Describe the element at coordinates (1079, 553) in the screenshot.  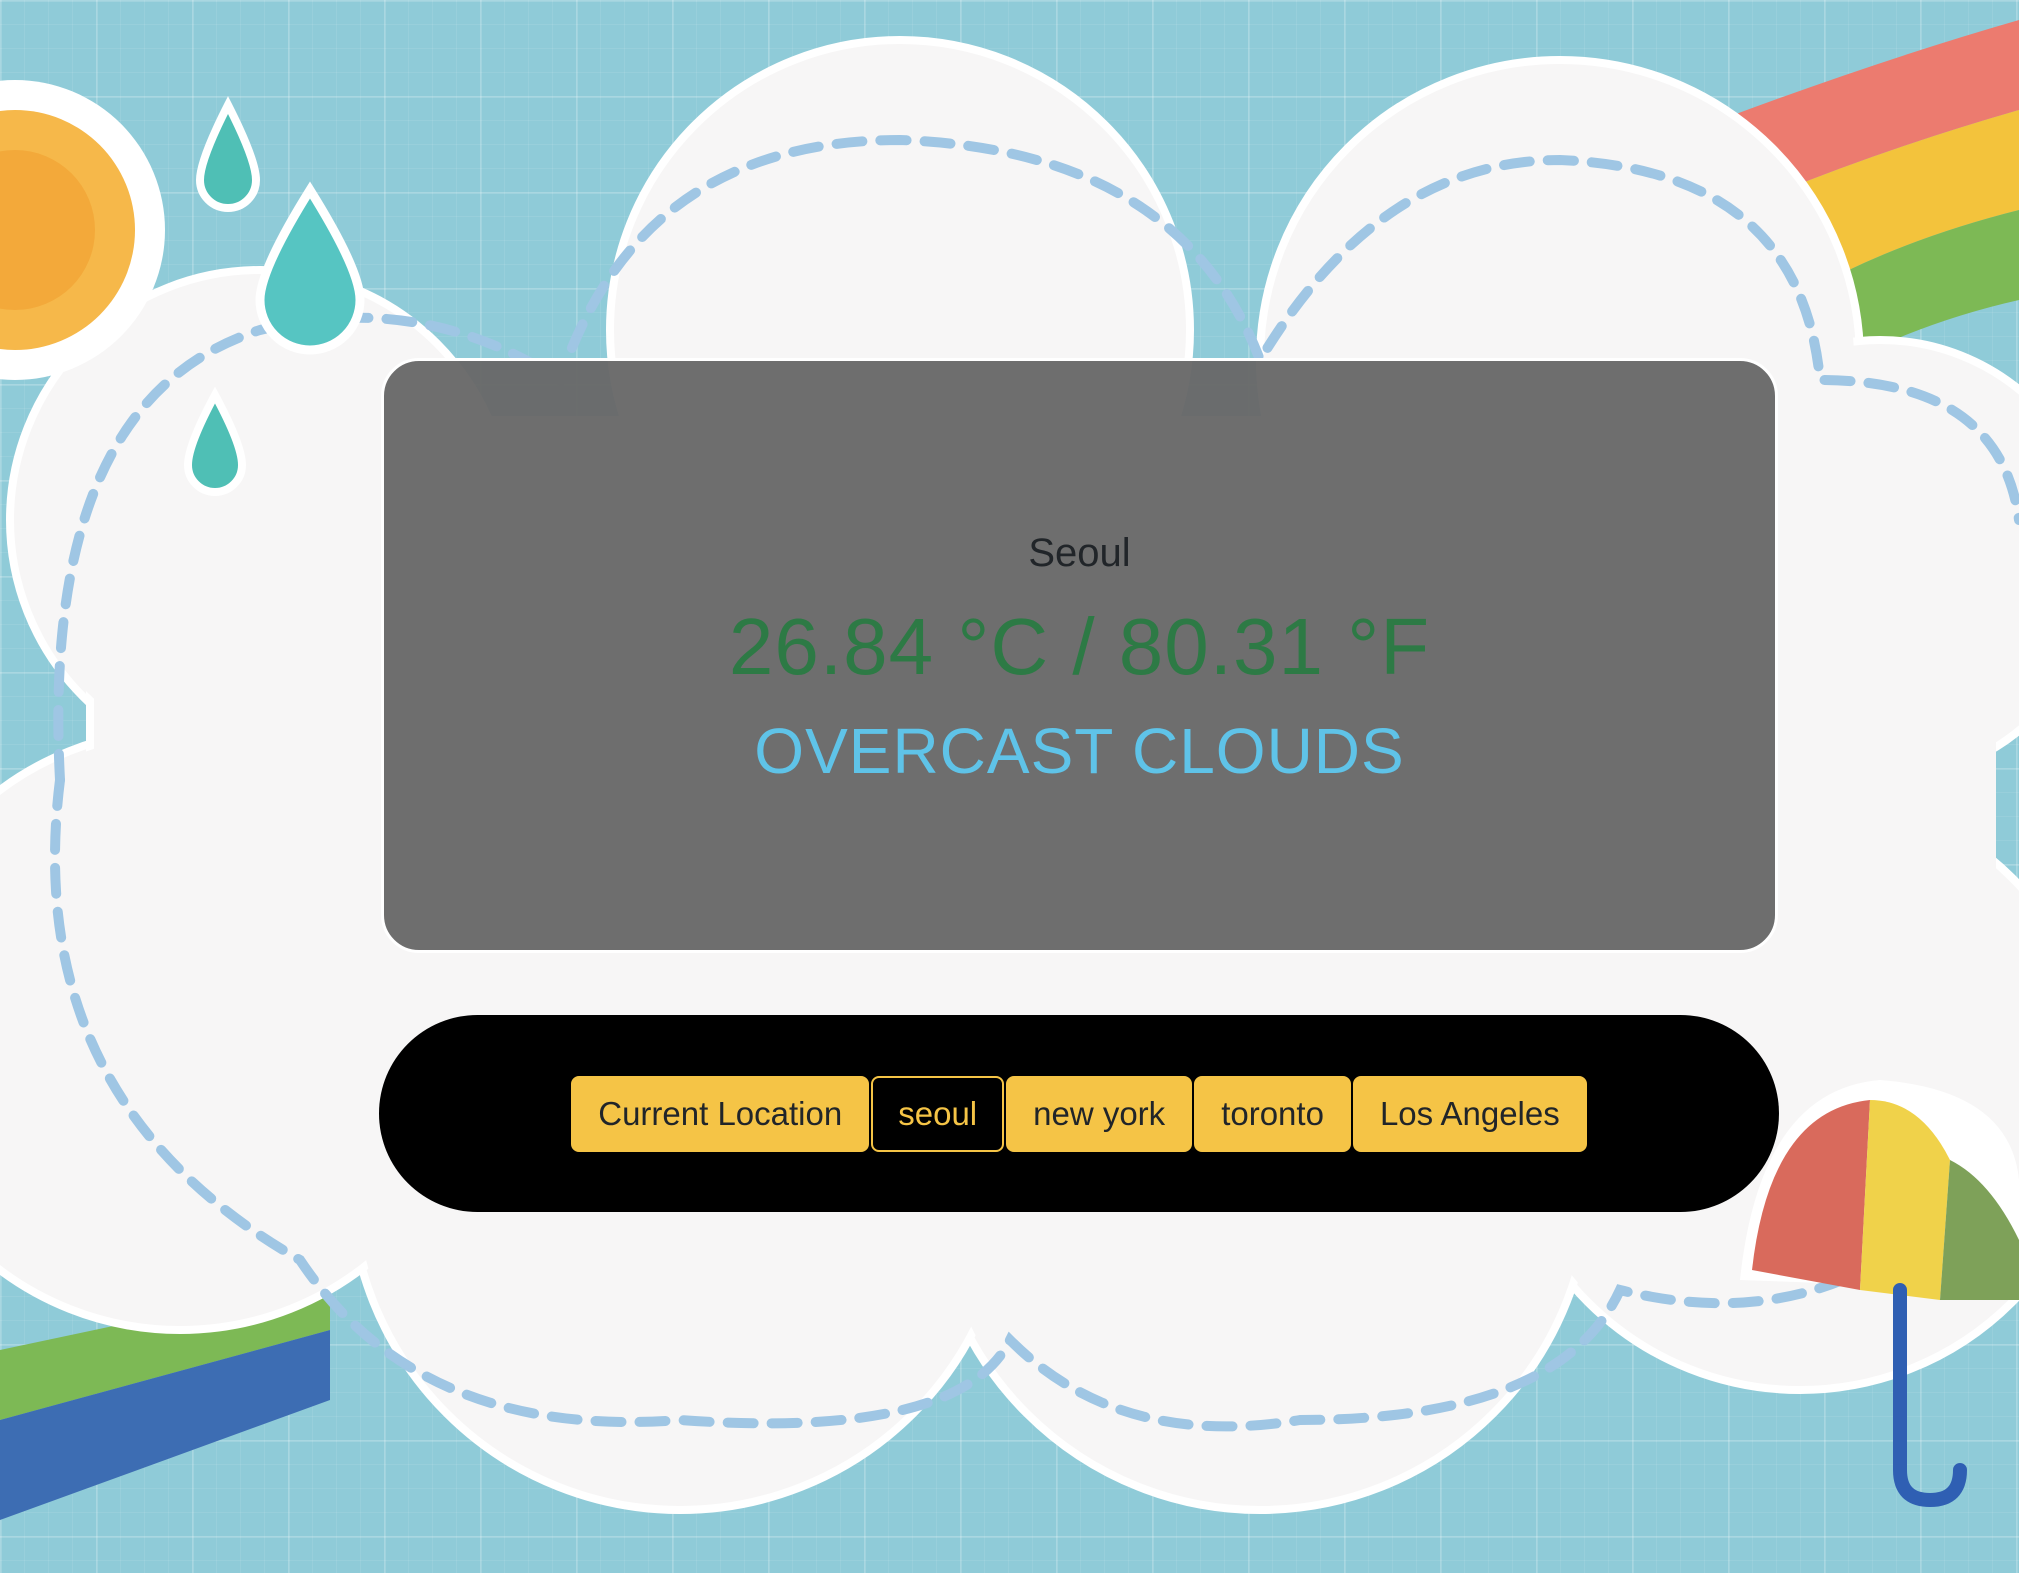
I see `city-name: Seoul` at that location.